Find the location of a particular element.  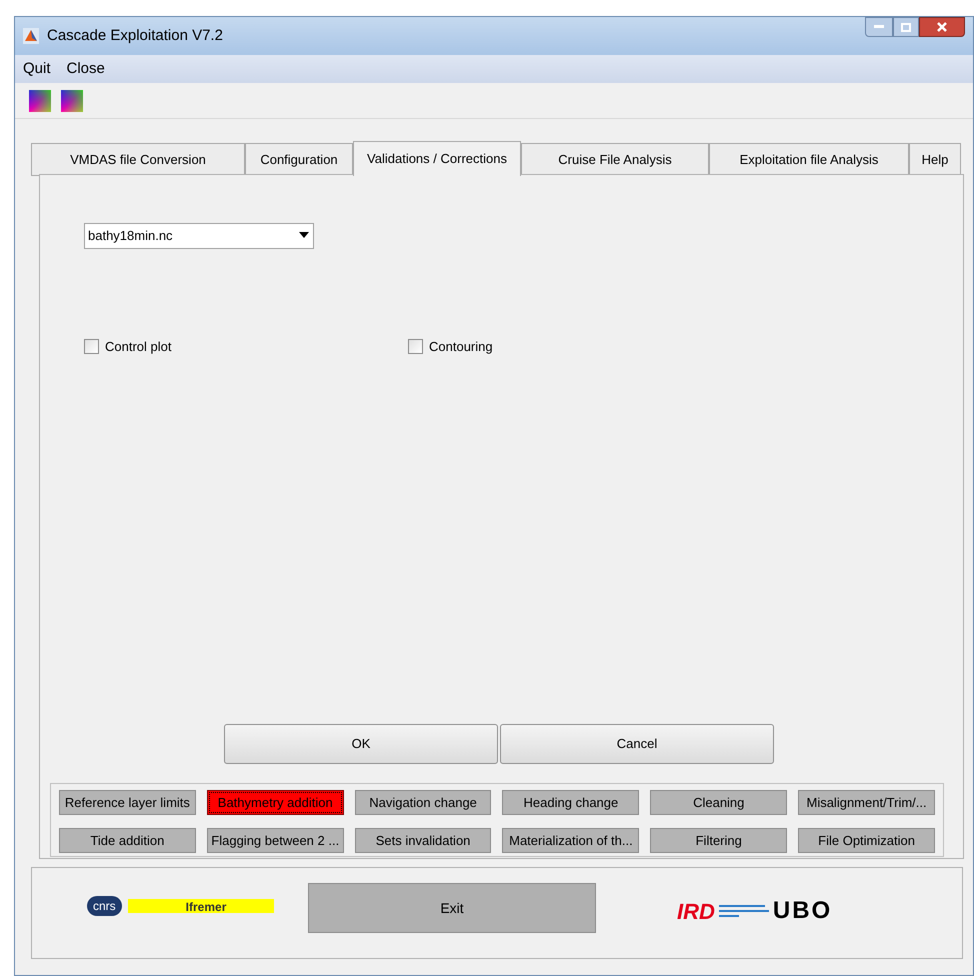

tab: Configuration is located at coordinates (299, 159).